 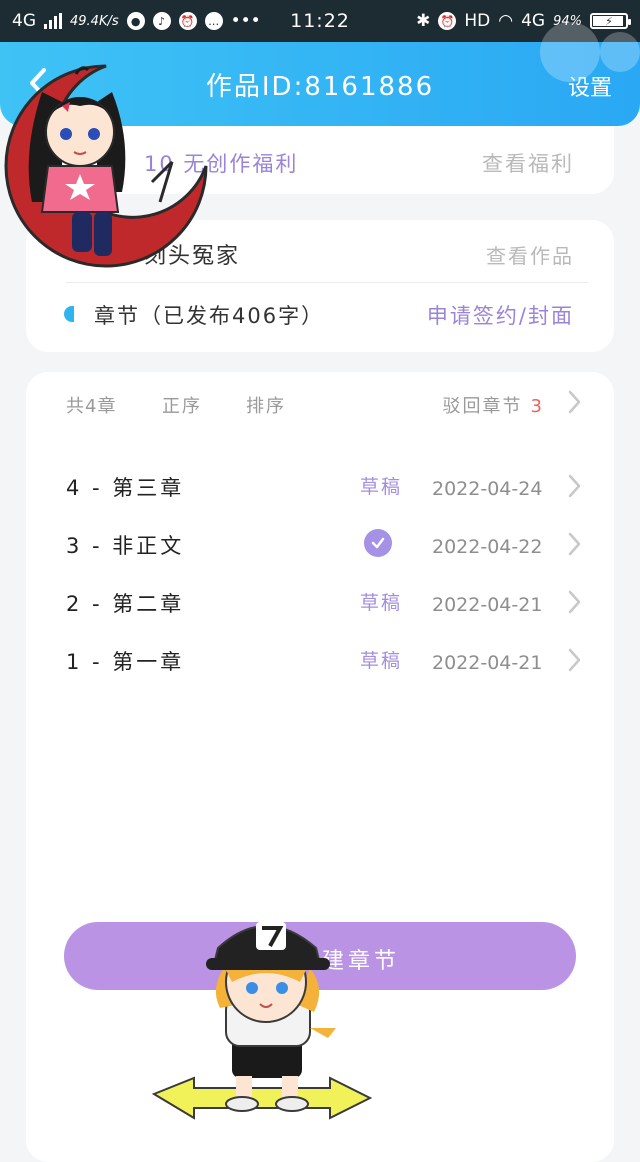 What do you see at coordinates (69, 314) in the screenshot?
I see `chapter-marker` at bounding box center [69, 314].